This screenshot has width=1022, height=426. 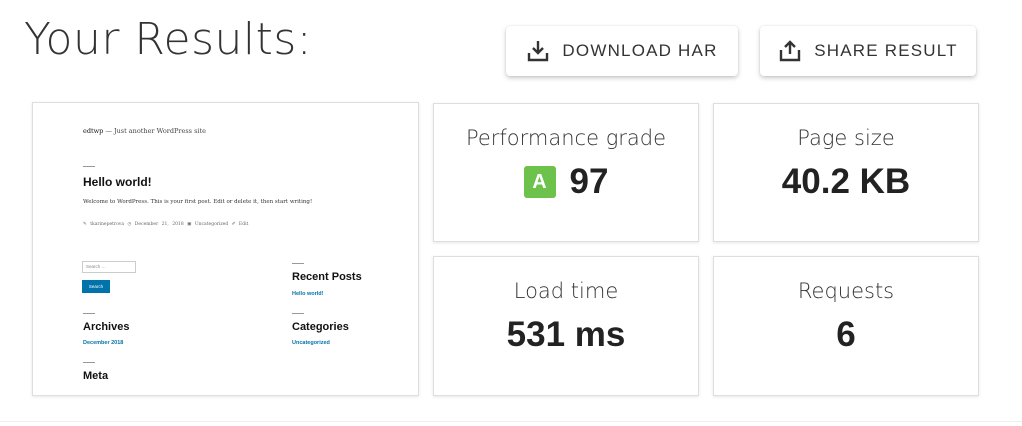 I want to click on grade-badge: A, so click(x=539, y=182).